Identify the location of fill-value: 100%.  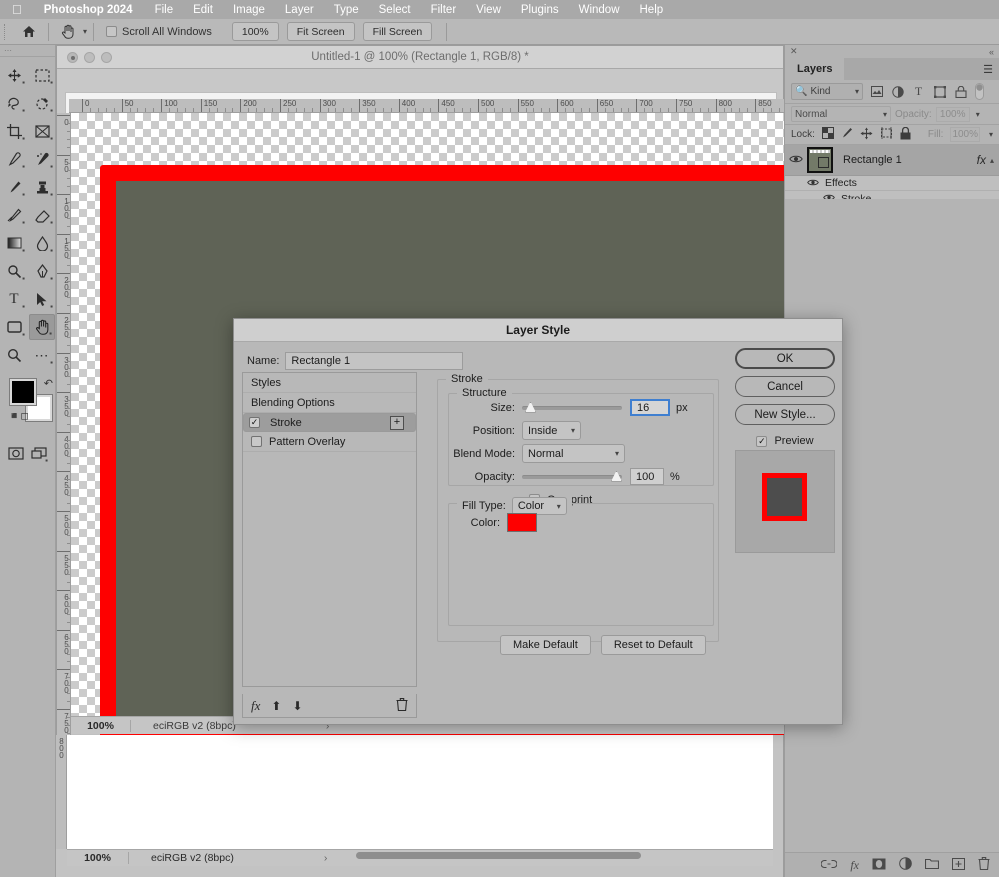
(965, 134).